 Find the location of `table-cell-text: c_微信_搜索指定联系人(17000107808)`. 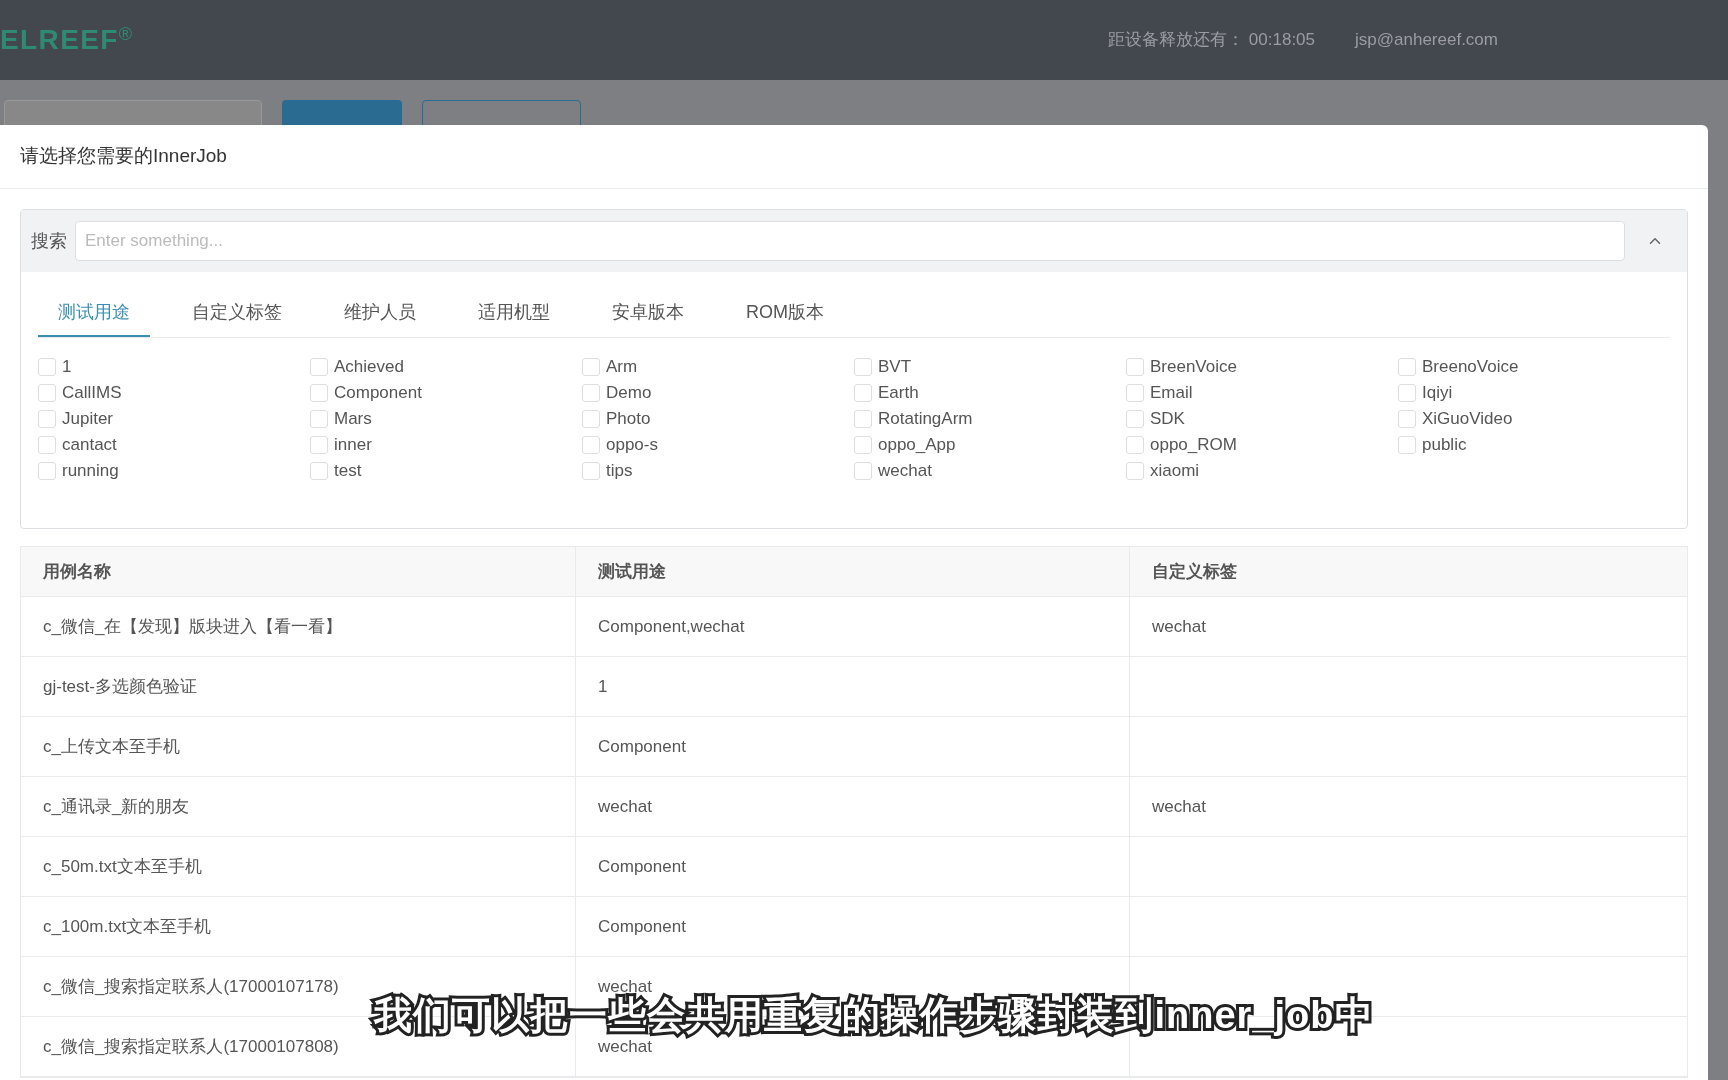

table-cell-text: c_微信_搜索指定联系人(17000107808) is located at coordinates (191, 1046).